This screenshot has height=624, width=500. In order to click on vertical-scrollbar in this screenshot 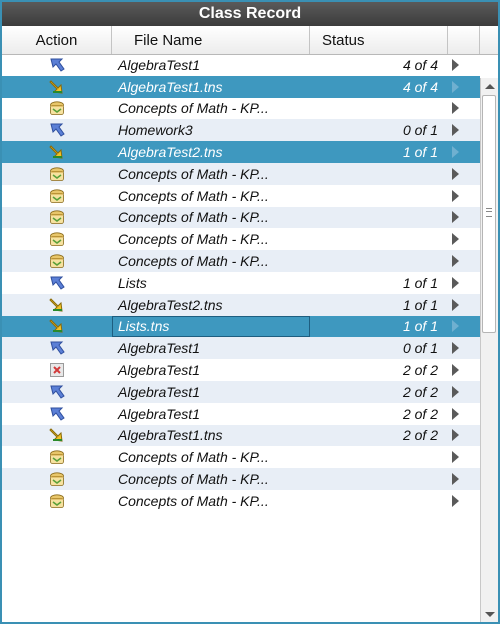, I will do `click(489, 350)`.